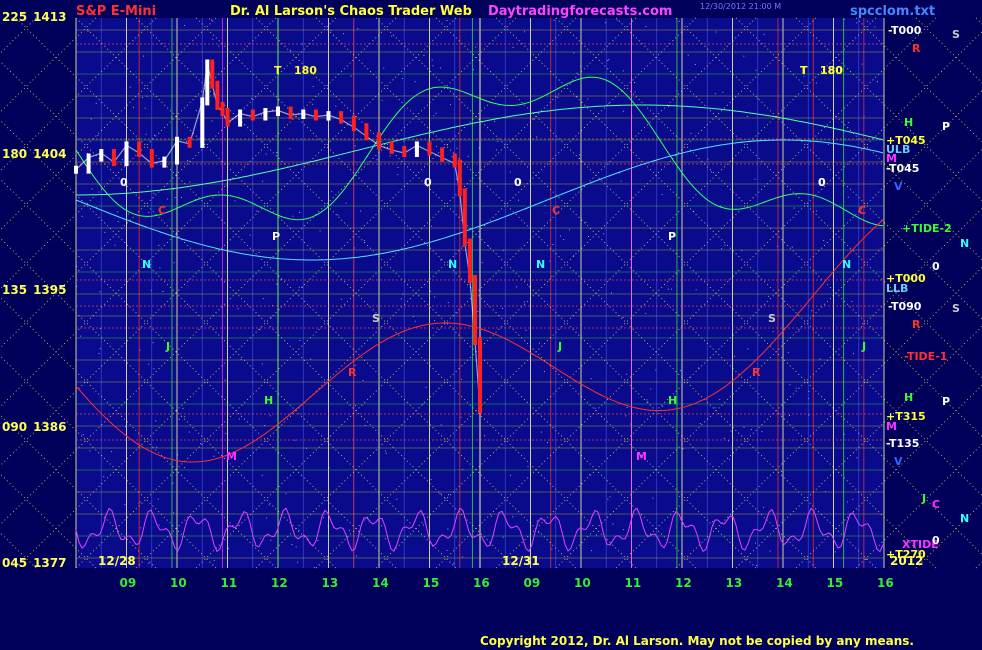 This screenshot has height=650, width=982. Describe the element at coordinates (116, 11) in the screenshot. I see `chart-title: S&P E-Mini` at that location.